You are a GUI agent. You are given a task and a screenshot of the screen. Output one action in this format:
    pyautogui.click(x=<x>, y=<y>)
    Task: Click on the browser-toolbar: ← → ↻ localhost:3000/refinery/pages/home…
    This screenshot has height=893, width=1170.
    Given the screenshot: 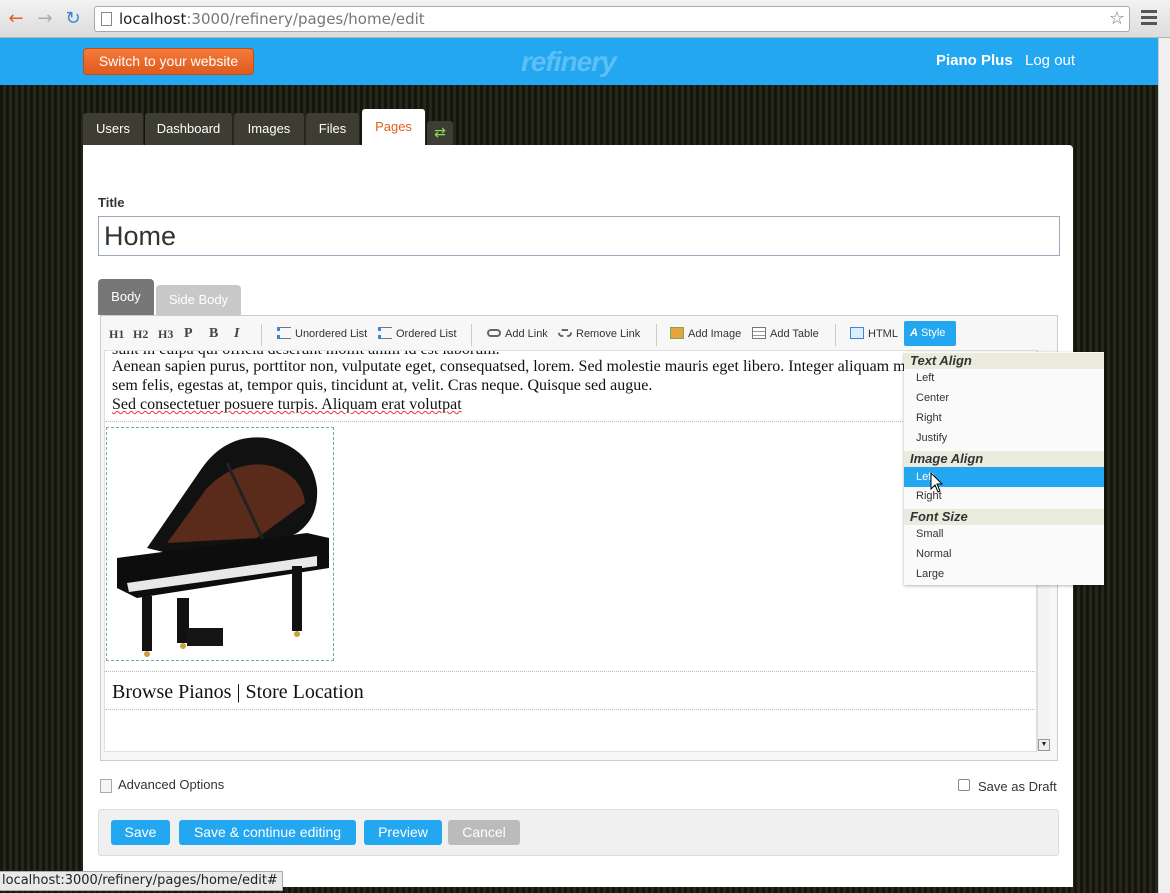 What is the action you would take?
    pyautogui.click(x=585, y=19)
    